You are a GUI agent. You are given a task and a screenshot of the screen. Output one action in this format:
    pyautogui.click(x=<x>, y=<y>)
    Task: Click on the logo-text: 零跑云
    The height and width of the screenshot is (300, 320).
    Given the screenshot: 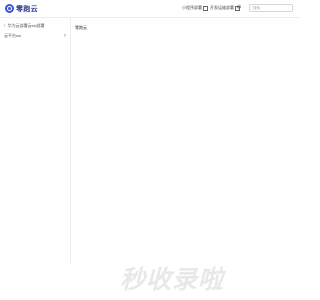 What is the action you would take?
    pyautogui.click(x=27, y=9)
    